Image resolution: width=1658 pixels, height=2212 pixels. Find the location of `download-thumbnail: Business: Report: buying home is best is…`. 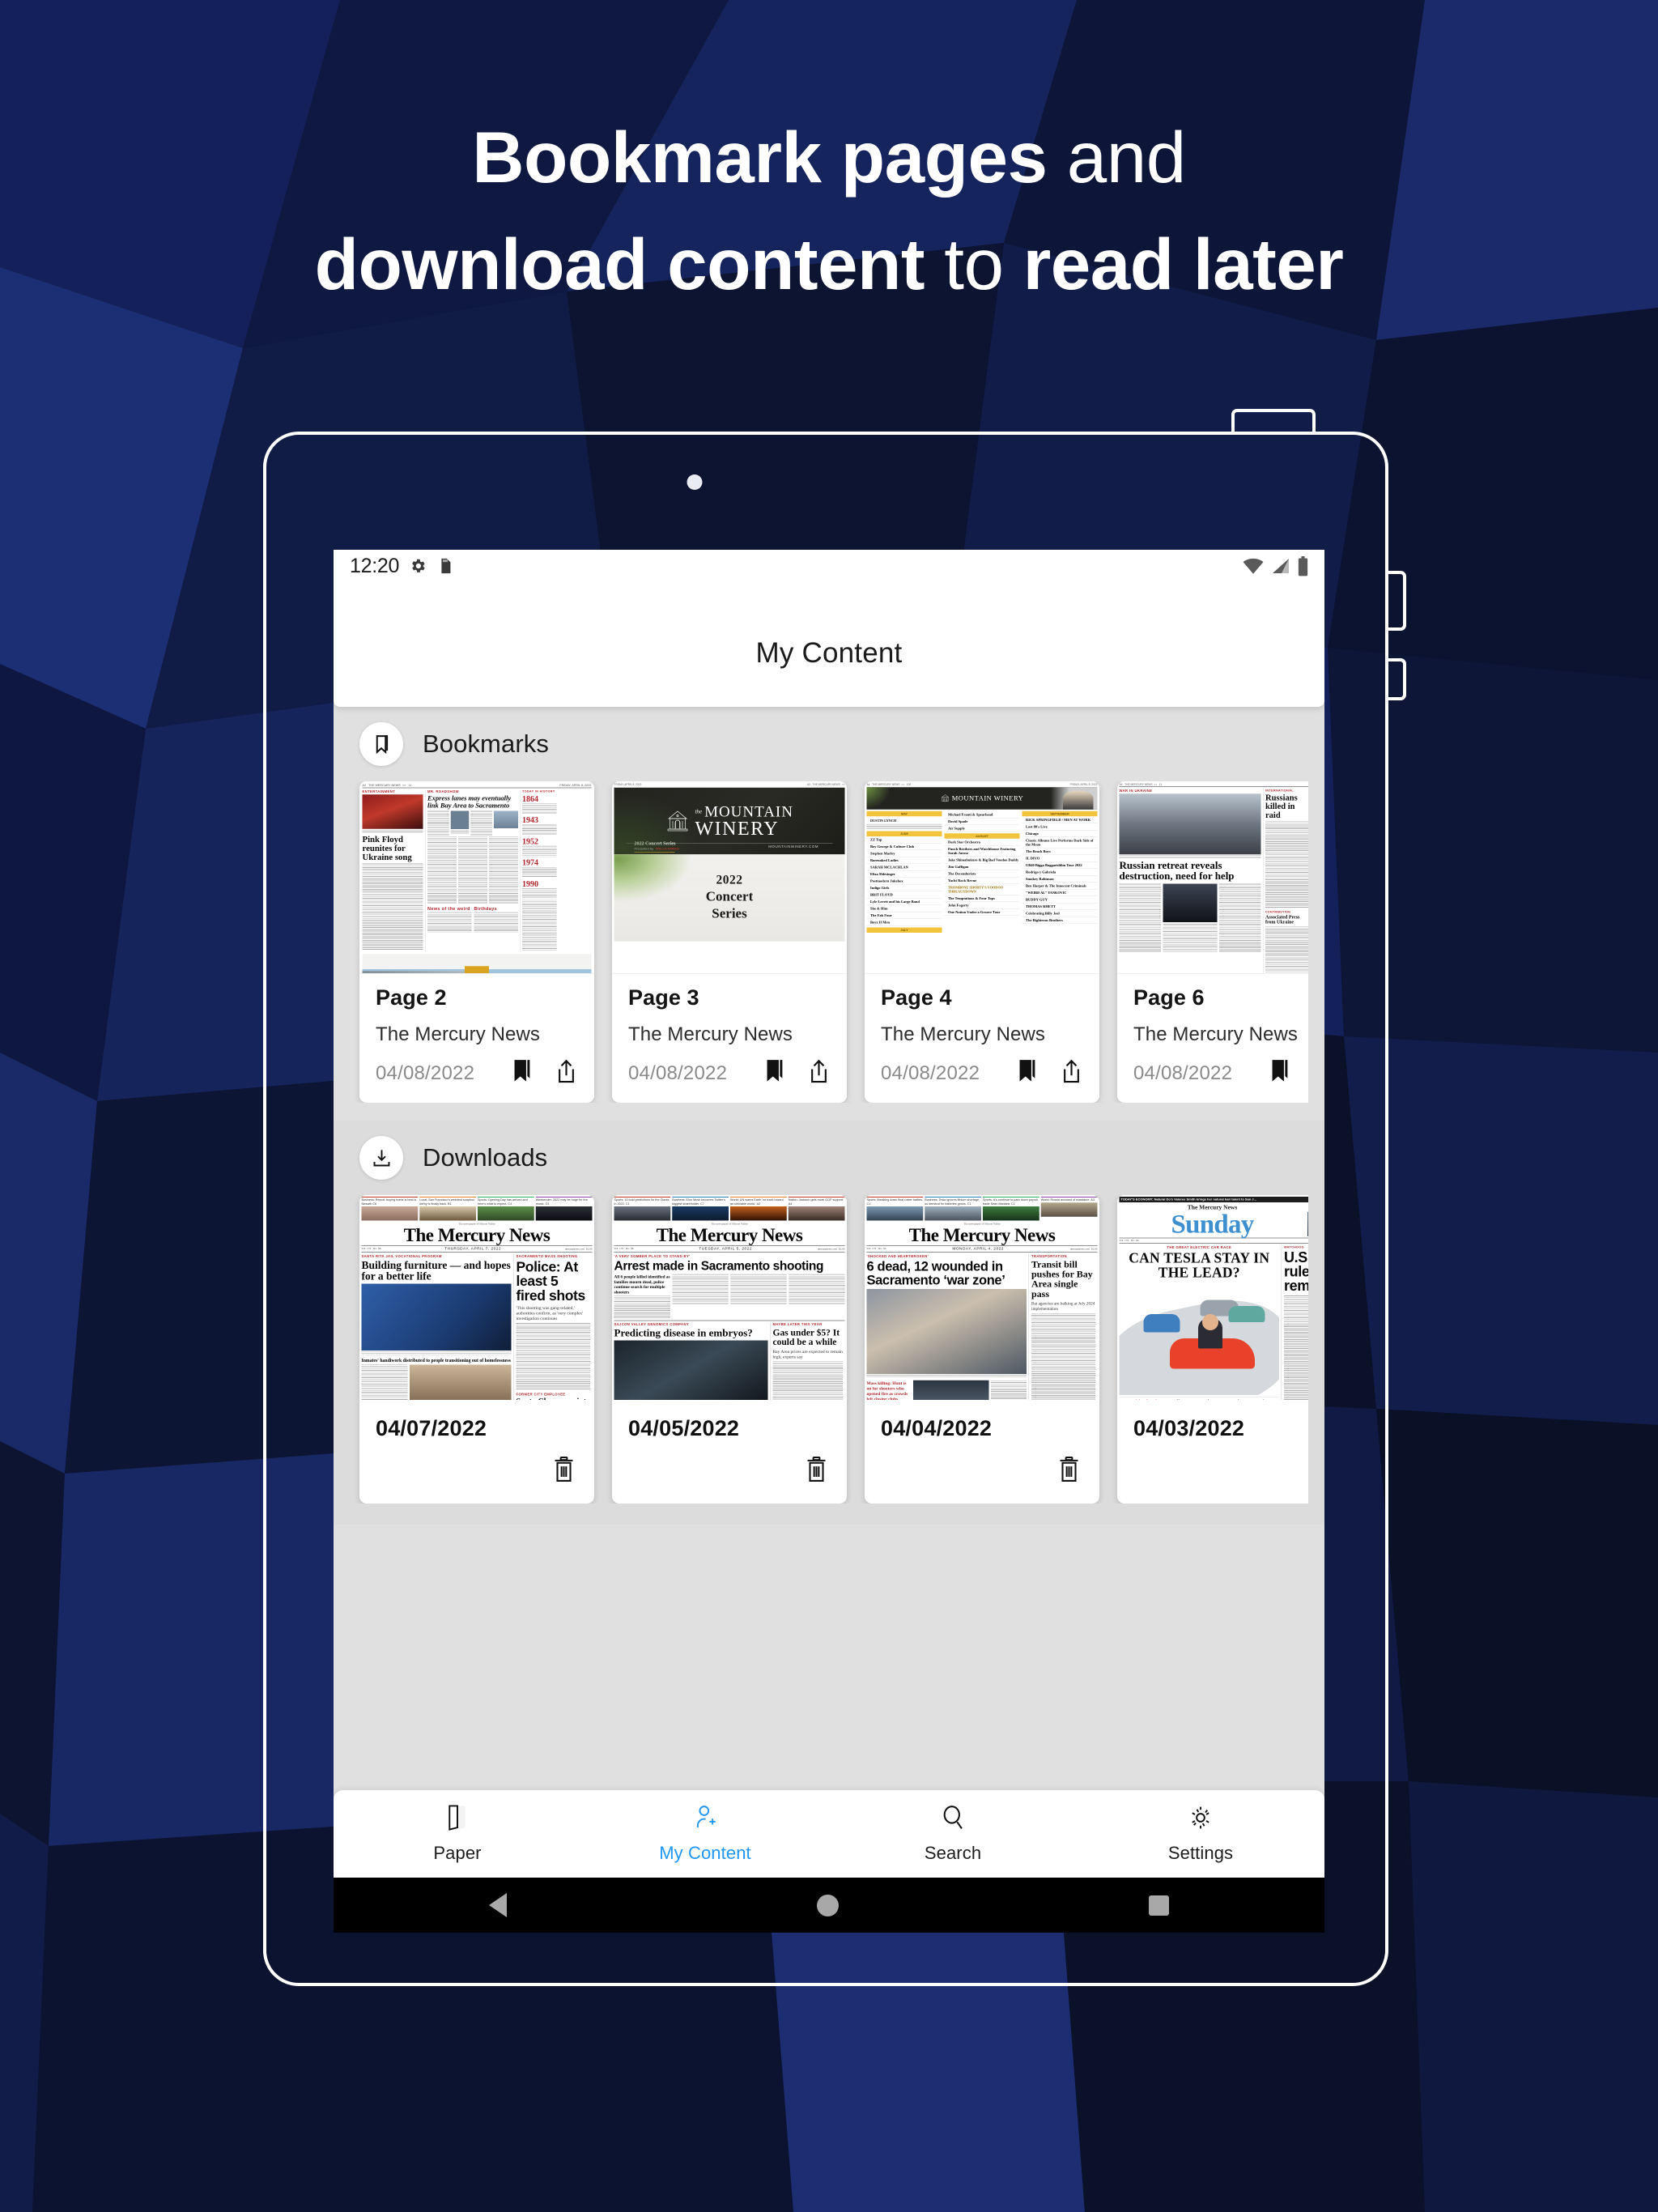

download-thumbnail: Business: Report: buying home is best is… is located at coordinates (476, 1297).